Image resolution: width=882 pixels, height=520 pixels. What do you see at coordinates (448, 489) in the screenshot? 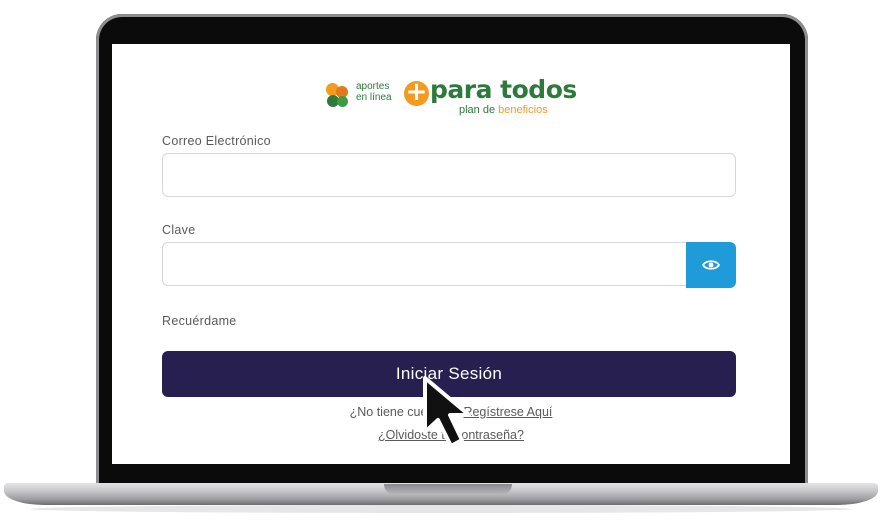
I see `laptop-base-notch` at bounding box center [448, 489].